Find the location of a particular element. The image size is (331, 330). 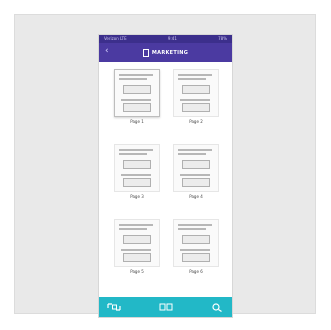

page-label: Page 2 is located at coordinates (196, 121).